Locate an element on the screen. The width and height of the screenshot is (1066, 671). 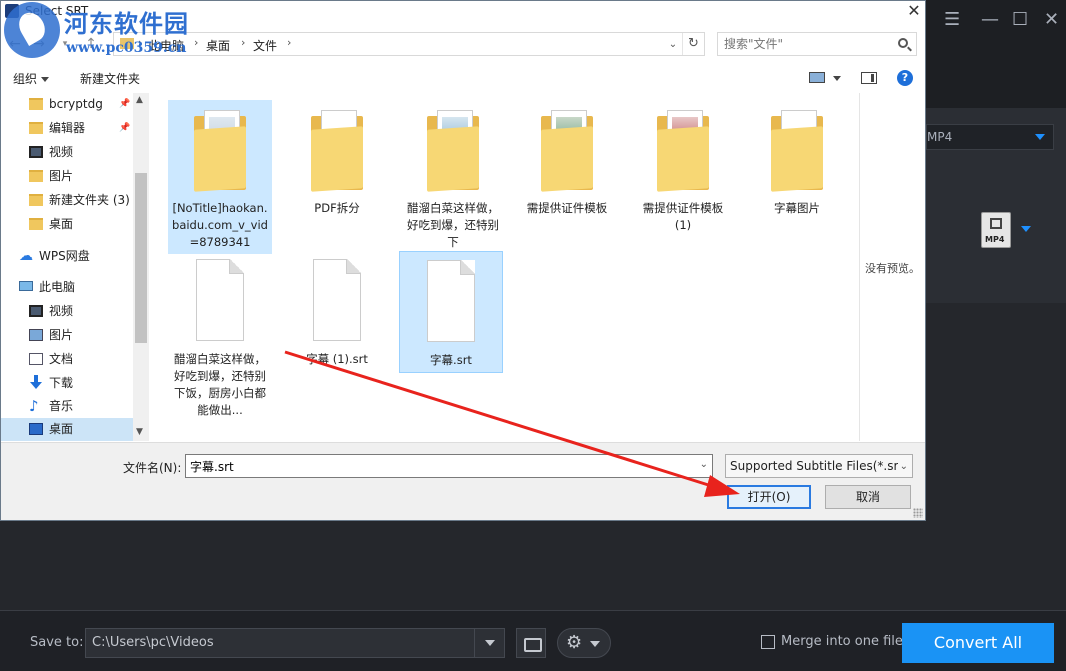
search-box is located at coordinates (817, 44).